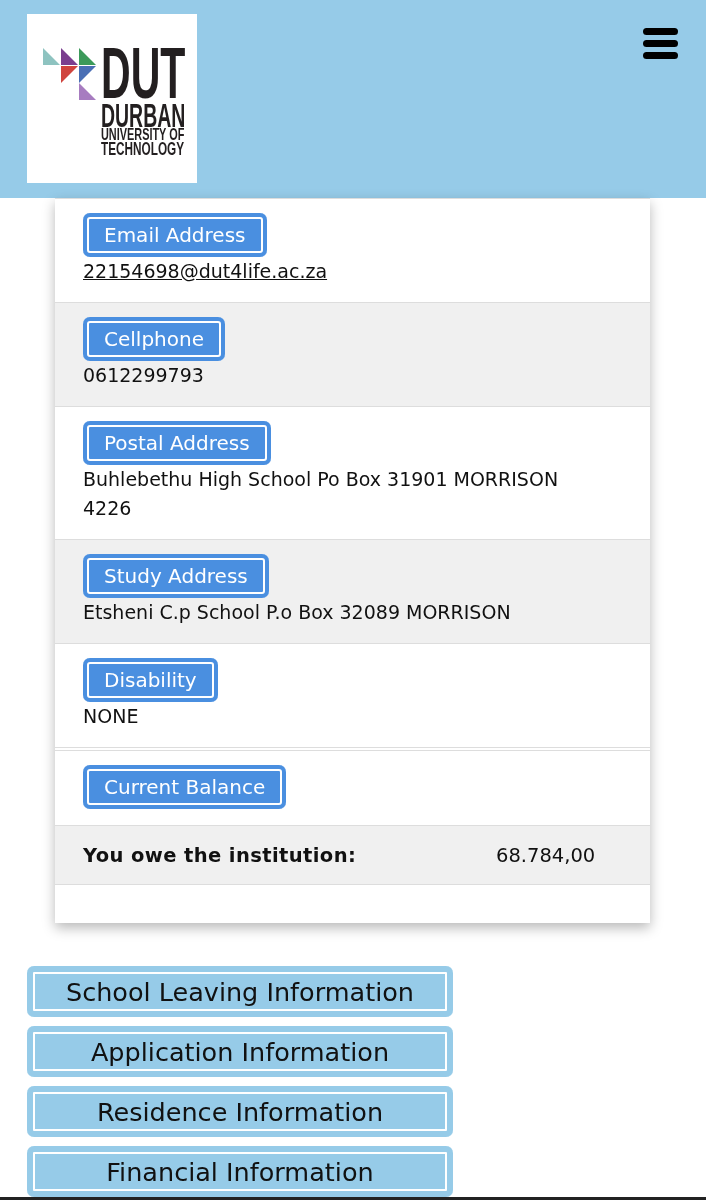  What do you see at coordinates (205, 271) in the screenshot?
I see `email-link: 22154698@dut4life.ac.za` at bounding box center [205, 271].